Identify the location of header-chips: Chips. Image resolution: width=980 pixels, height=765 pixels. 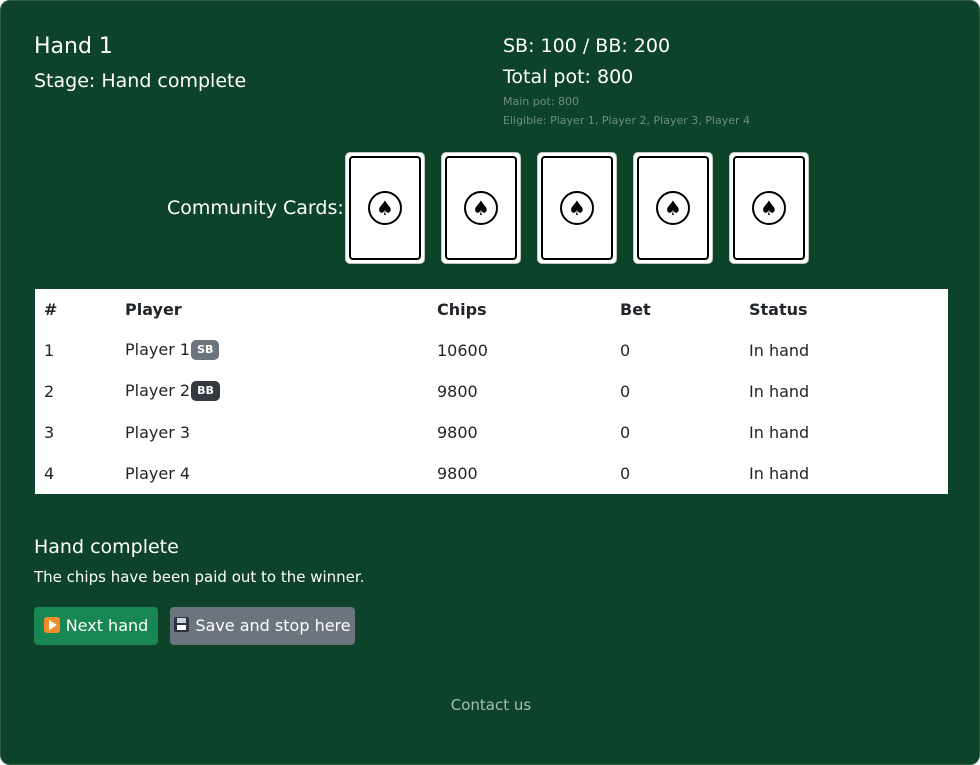
(462, 309).